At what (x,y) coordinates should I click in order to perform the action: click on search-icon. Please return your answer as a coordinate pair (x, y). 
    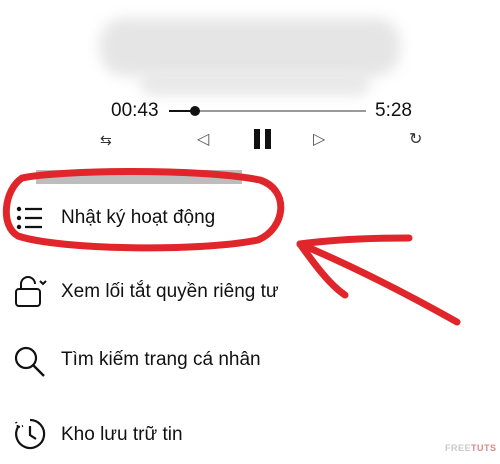
    Looking at the image, I should click on (29, 361).